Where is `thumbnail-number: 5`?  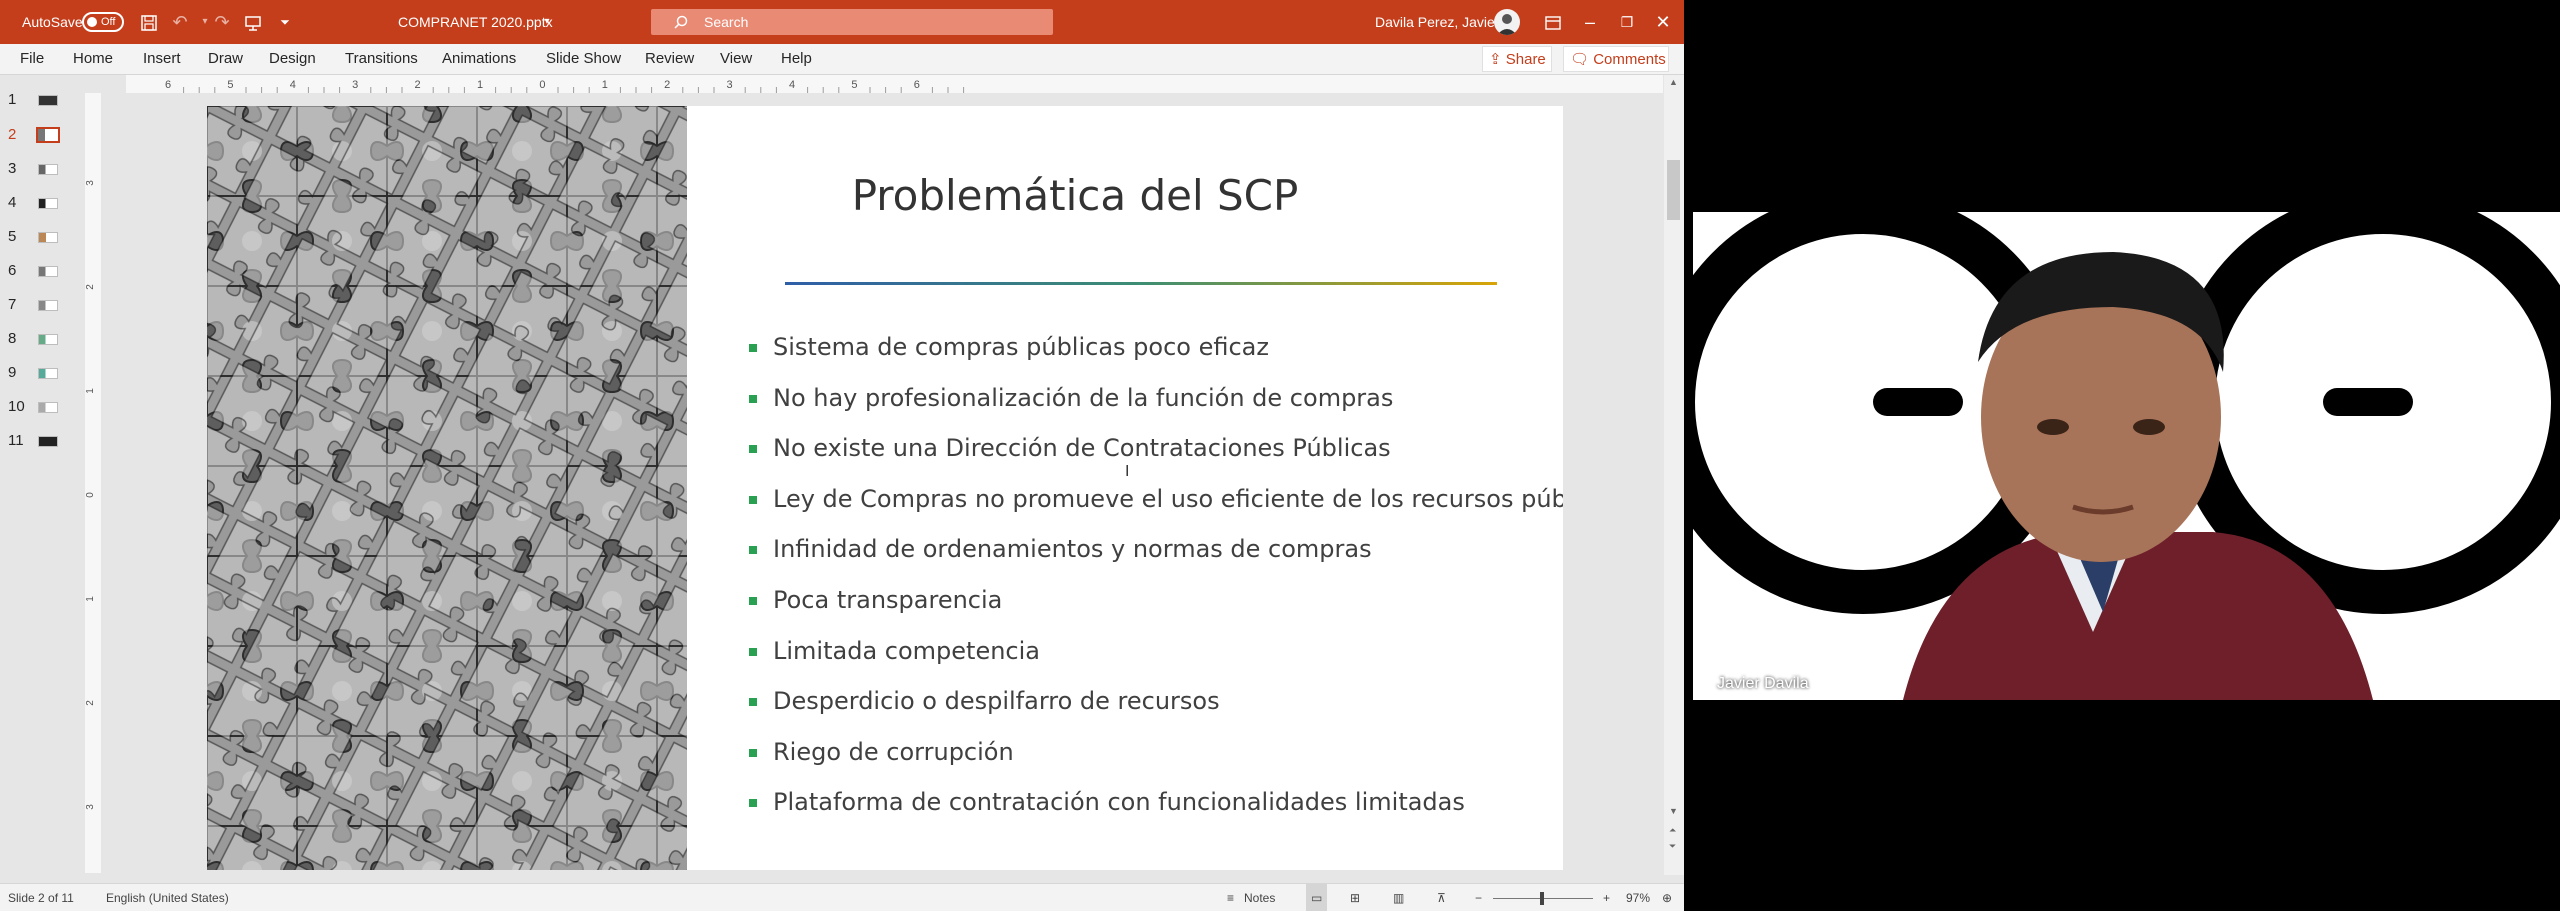
thumbnail-number: 5 is located at coordinates (12, 236).